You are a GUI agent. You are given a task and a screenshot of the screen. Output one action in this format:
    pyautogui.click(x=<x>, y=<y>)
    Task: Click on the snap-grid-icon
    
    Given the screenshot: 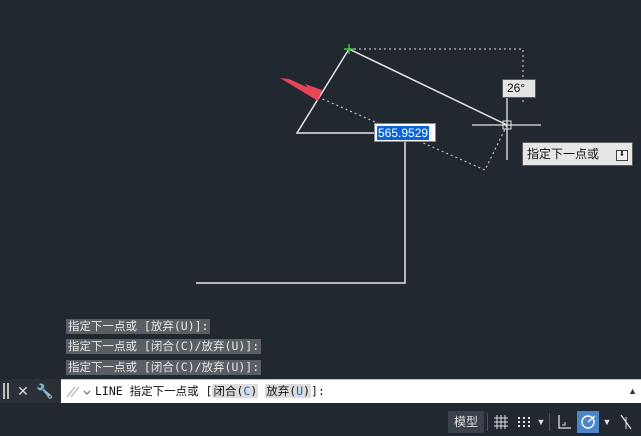 What is the action you would take?
    pyautogui.click(x=524, y=422)
    